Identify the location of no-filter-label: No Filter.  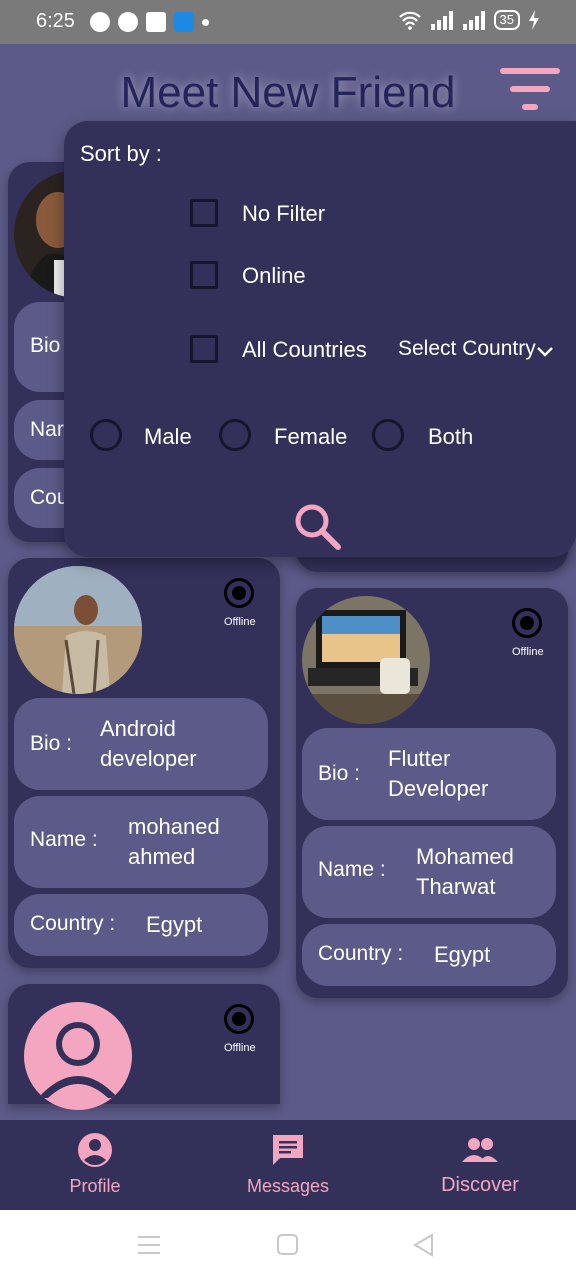
(284, 213).